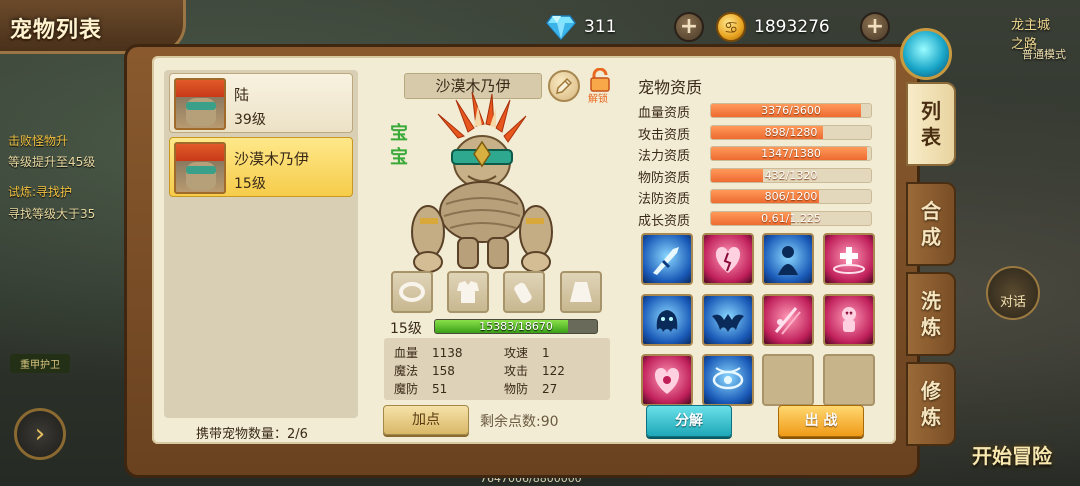 This screenshot has height=486, width=1080. I want to click on aptitude-bar: 898/1280, so click(791, 132).